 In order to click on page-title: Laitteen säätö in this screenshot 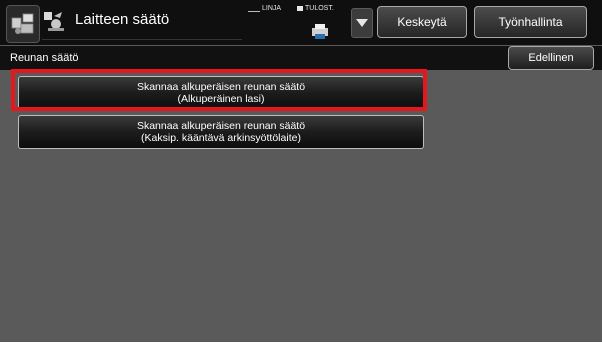, I will do `click(122, 19)`.